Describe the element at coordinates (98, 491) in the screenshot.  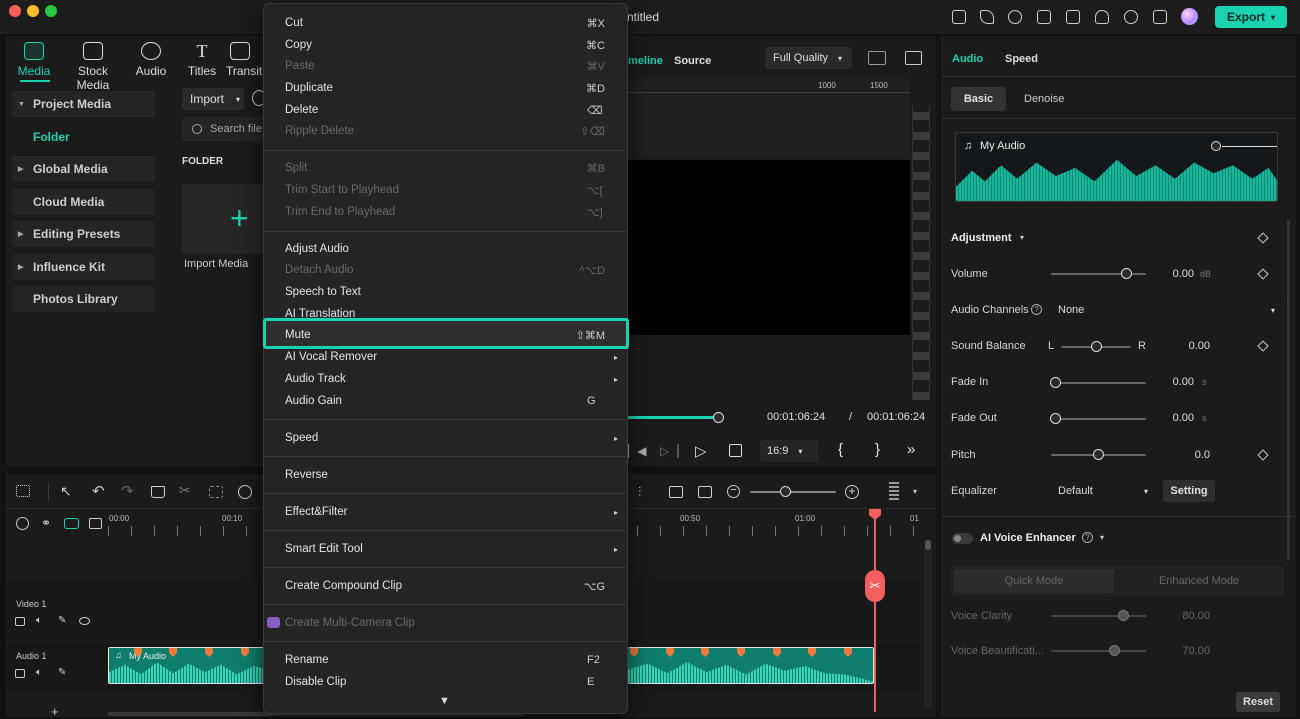
I see `undo-icon: ↶` at that location.